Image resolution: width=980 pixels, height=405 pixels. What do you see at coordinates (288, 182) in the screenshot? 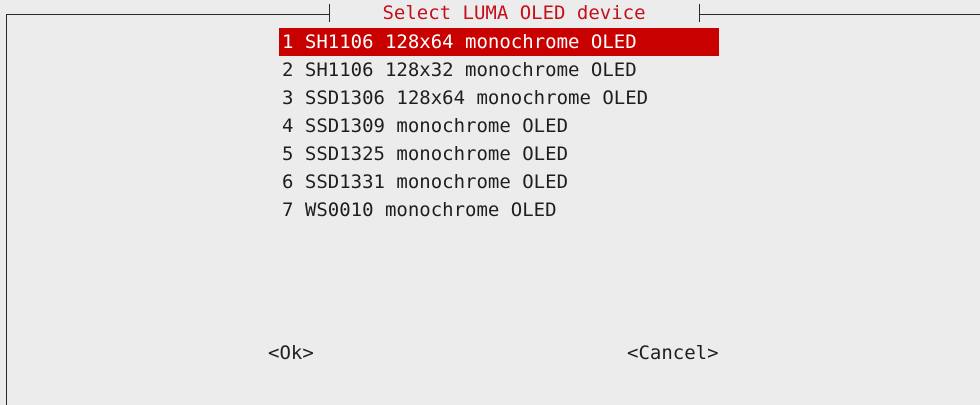
I see `menu-item-number: 6` at bounding box center [288, 182].